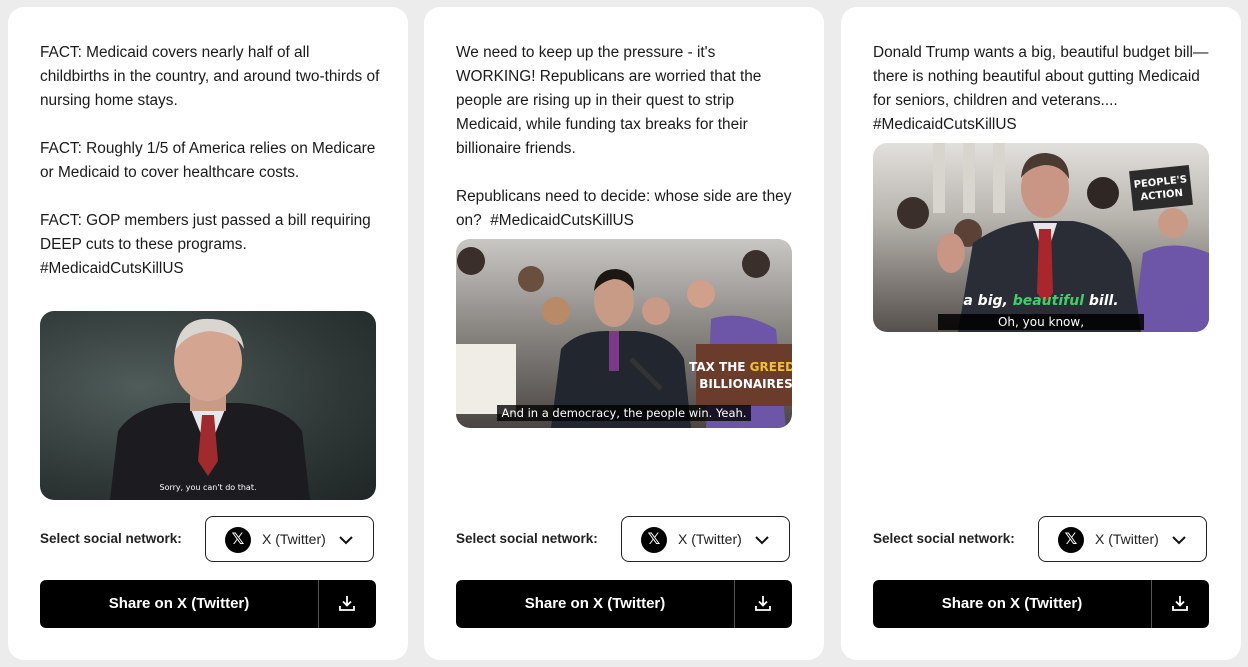 The height and width of the screenshot is (667, 1248). Describe the element at coordinates (1103, 301) in the screenshot. I see `caption-word-3: bill.` at that location.